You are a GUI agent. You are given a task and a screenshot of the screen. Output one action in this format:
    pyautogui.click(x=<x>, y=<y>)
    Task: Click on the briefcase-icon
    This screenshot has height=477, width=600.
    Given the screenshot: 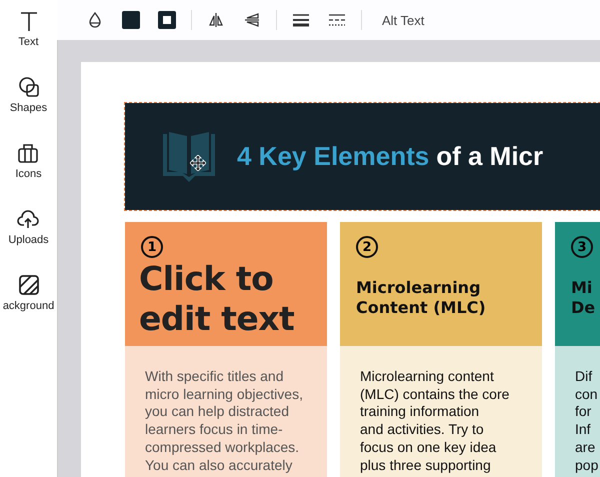 What is the action you would take?
    pyautogui.click(x=28, y=153)
    